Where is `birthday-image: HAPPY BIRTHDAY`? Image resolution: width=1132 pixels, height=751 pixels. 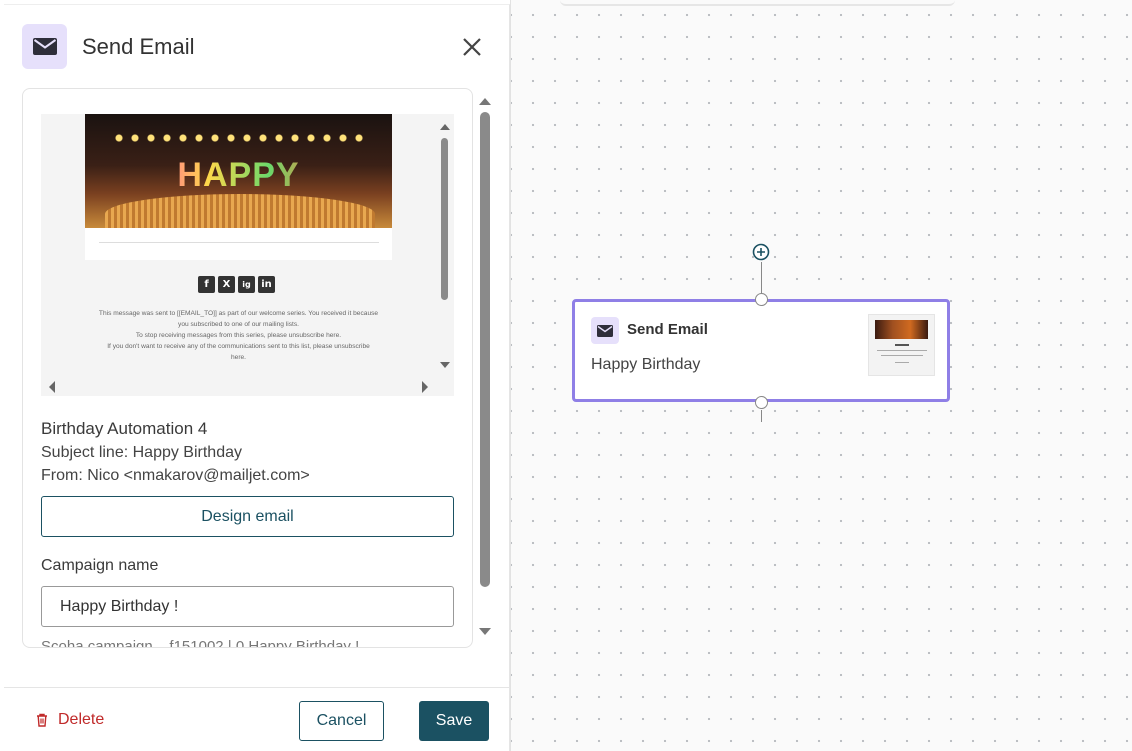
birthday-image: HAPPY BIRTHDAY is located at coordinates (238, 171).